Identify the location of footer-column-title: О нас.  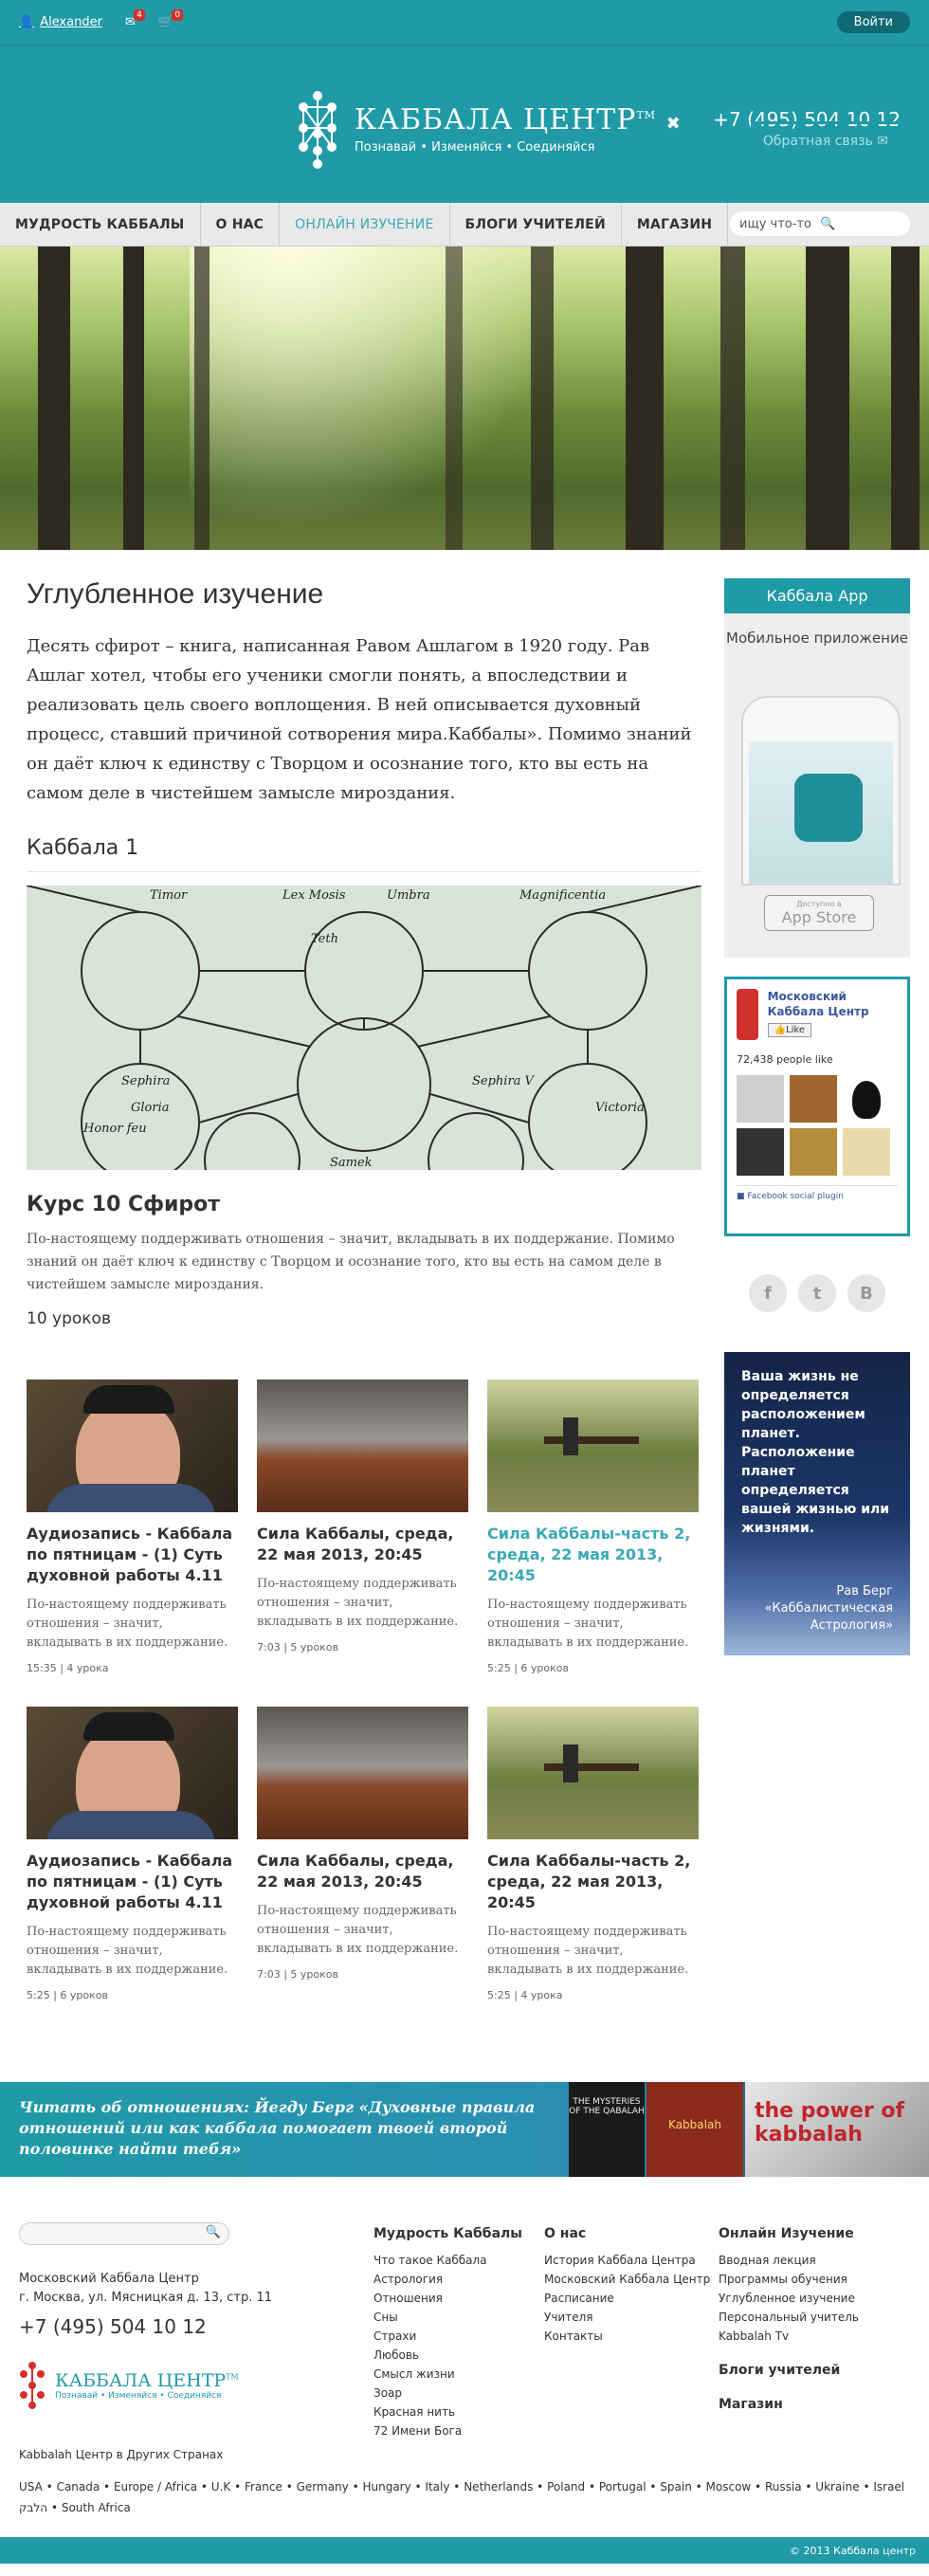
(627, 2233).